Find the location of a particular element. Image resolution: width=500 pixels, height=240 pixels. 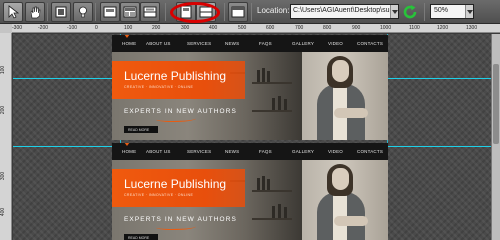

hand-tool-button is located at coordinates (35, 12).